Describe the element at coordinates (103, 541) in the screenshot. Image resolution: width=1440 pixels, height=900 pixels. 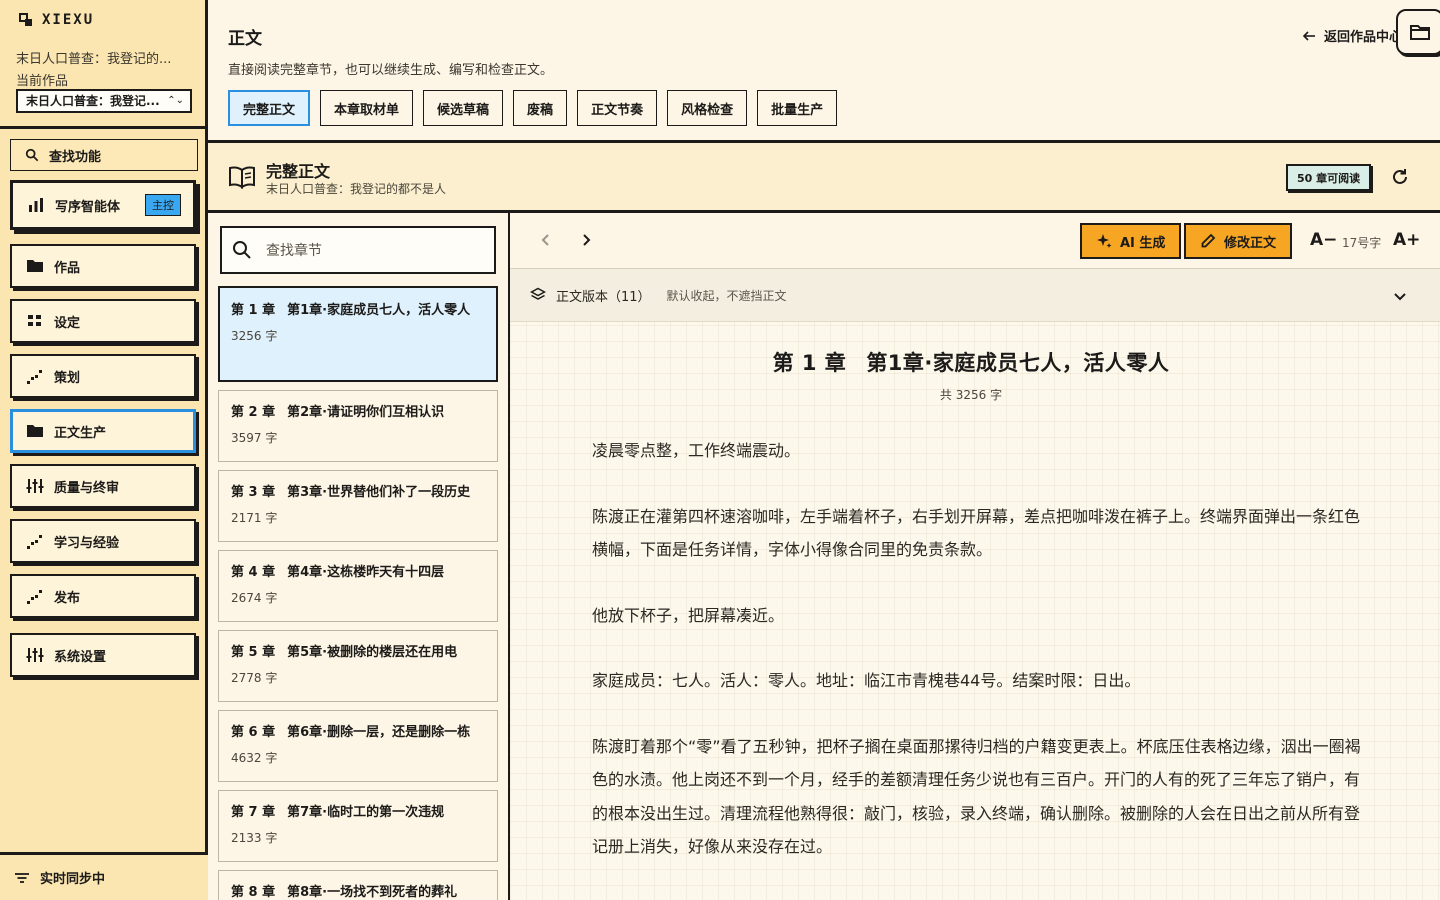
I see `sidebar-item-learning: 学习与经验` at that location.